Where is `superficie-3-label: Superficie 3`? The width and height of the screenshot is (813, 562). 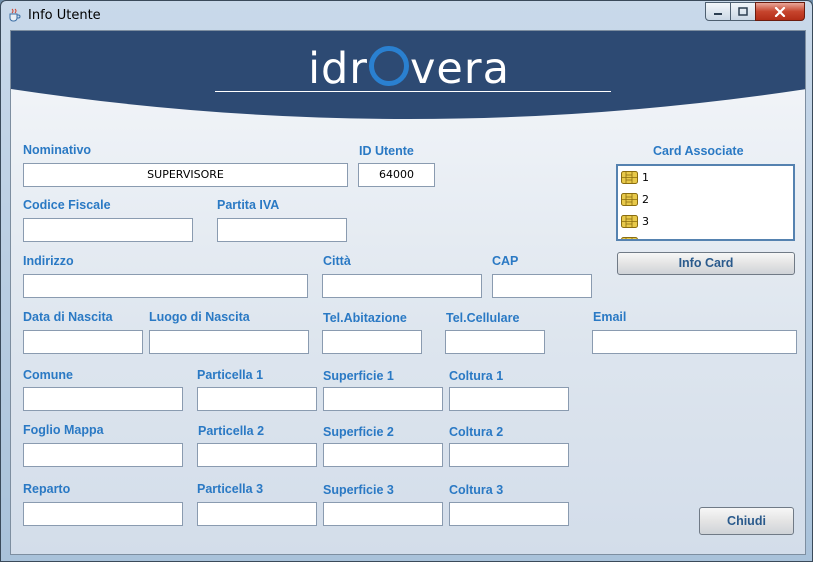 superficie-3-label: Superficie 3 is located at coordinates (358, 490).